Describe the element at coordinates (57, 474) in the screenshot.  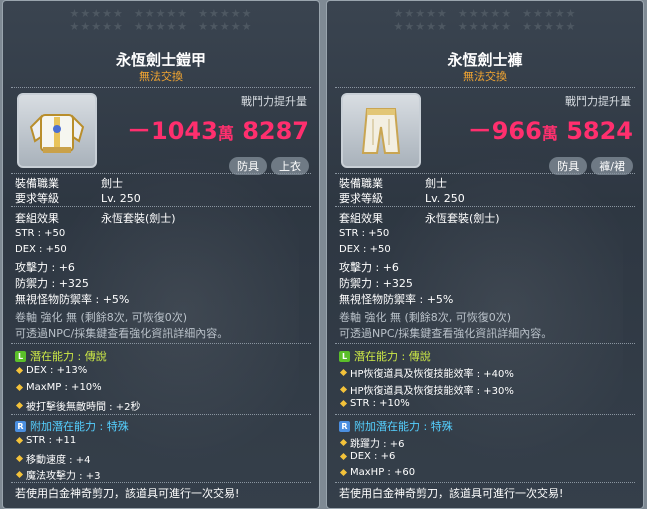
I see `additional-potential-line: 魔法攻擊力 : +3` at that location.